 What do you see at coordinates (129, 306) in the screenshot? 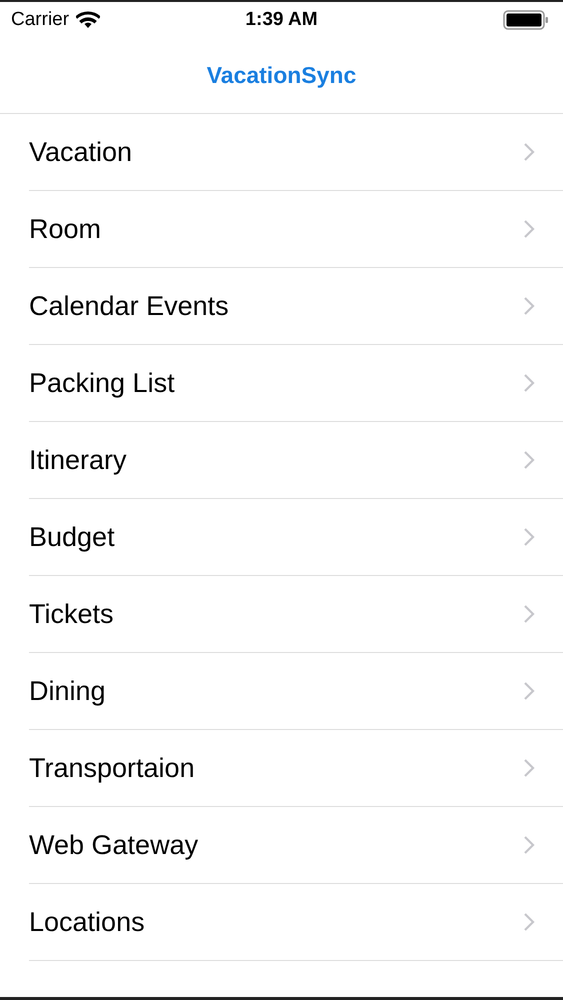
I see `row-label: Calendar Events` at bounding box center [129, 306].